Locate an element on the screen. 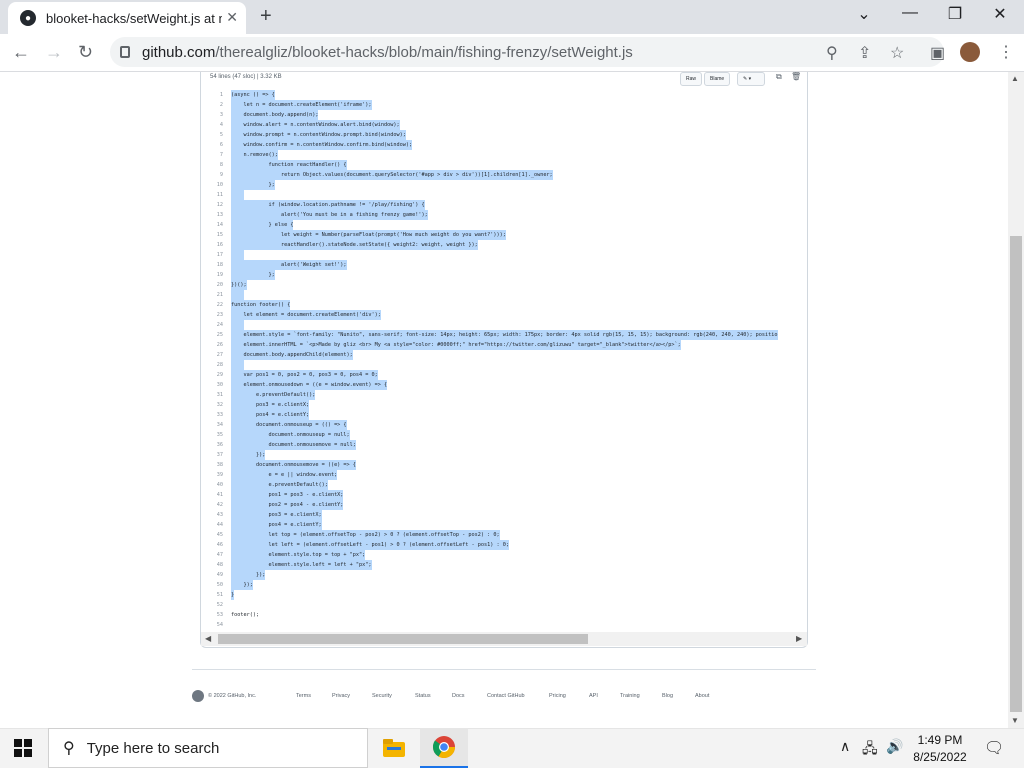  windows-start-icon is located at coordinates (23, 750).